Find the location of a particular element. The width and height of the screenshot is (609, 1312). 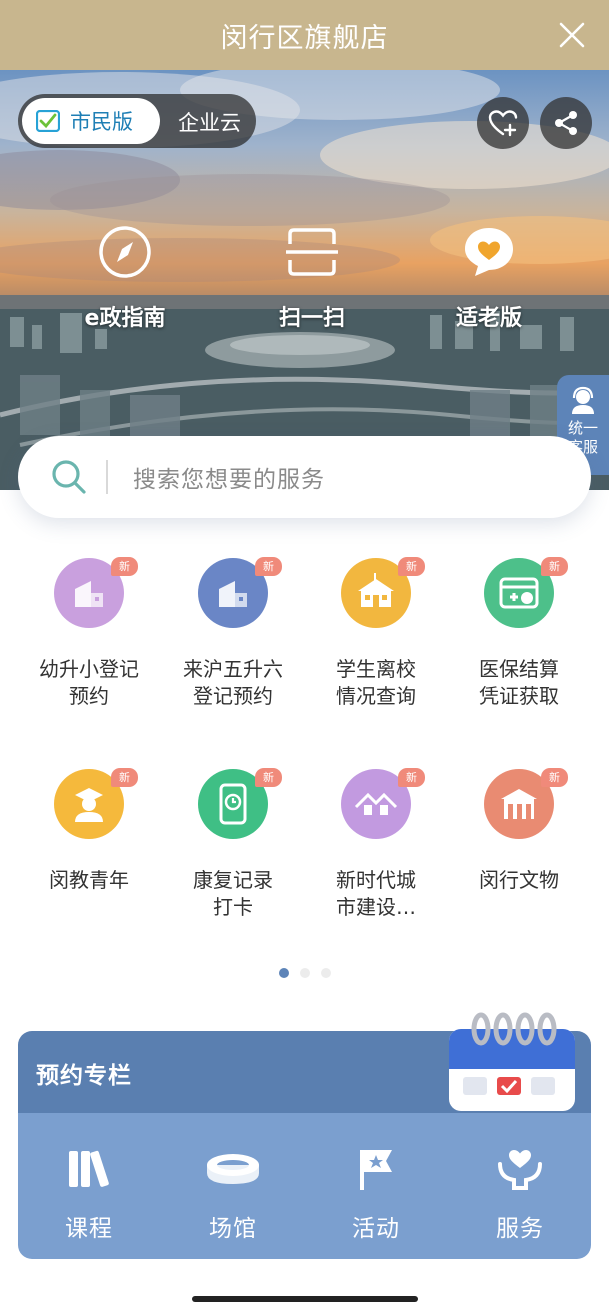

service-item: 新 康复记录 打卡 is located at coordinates (233, 844).